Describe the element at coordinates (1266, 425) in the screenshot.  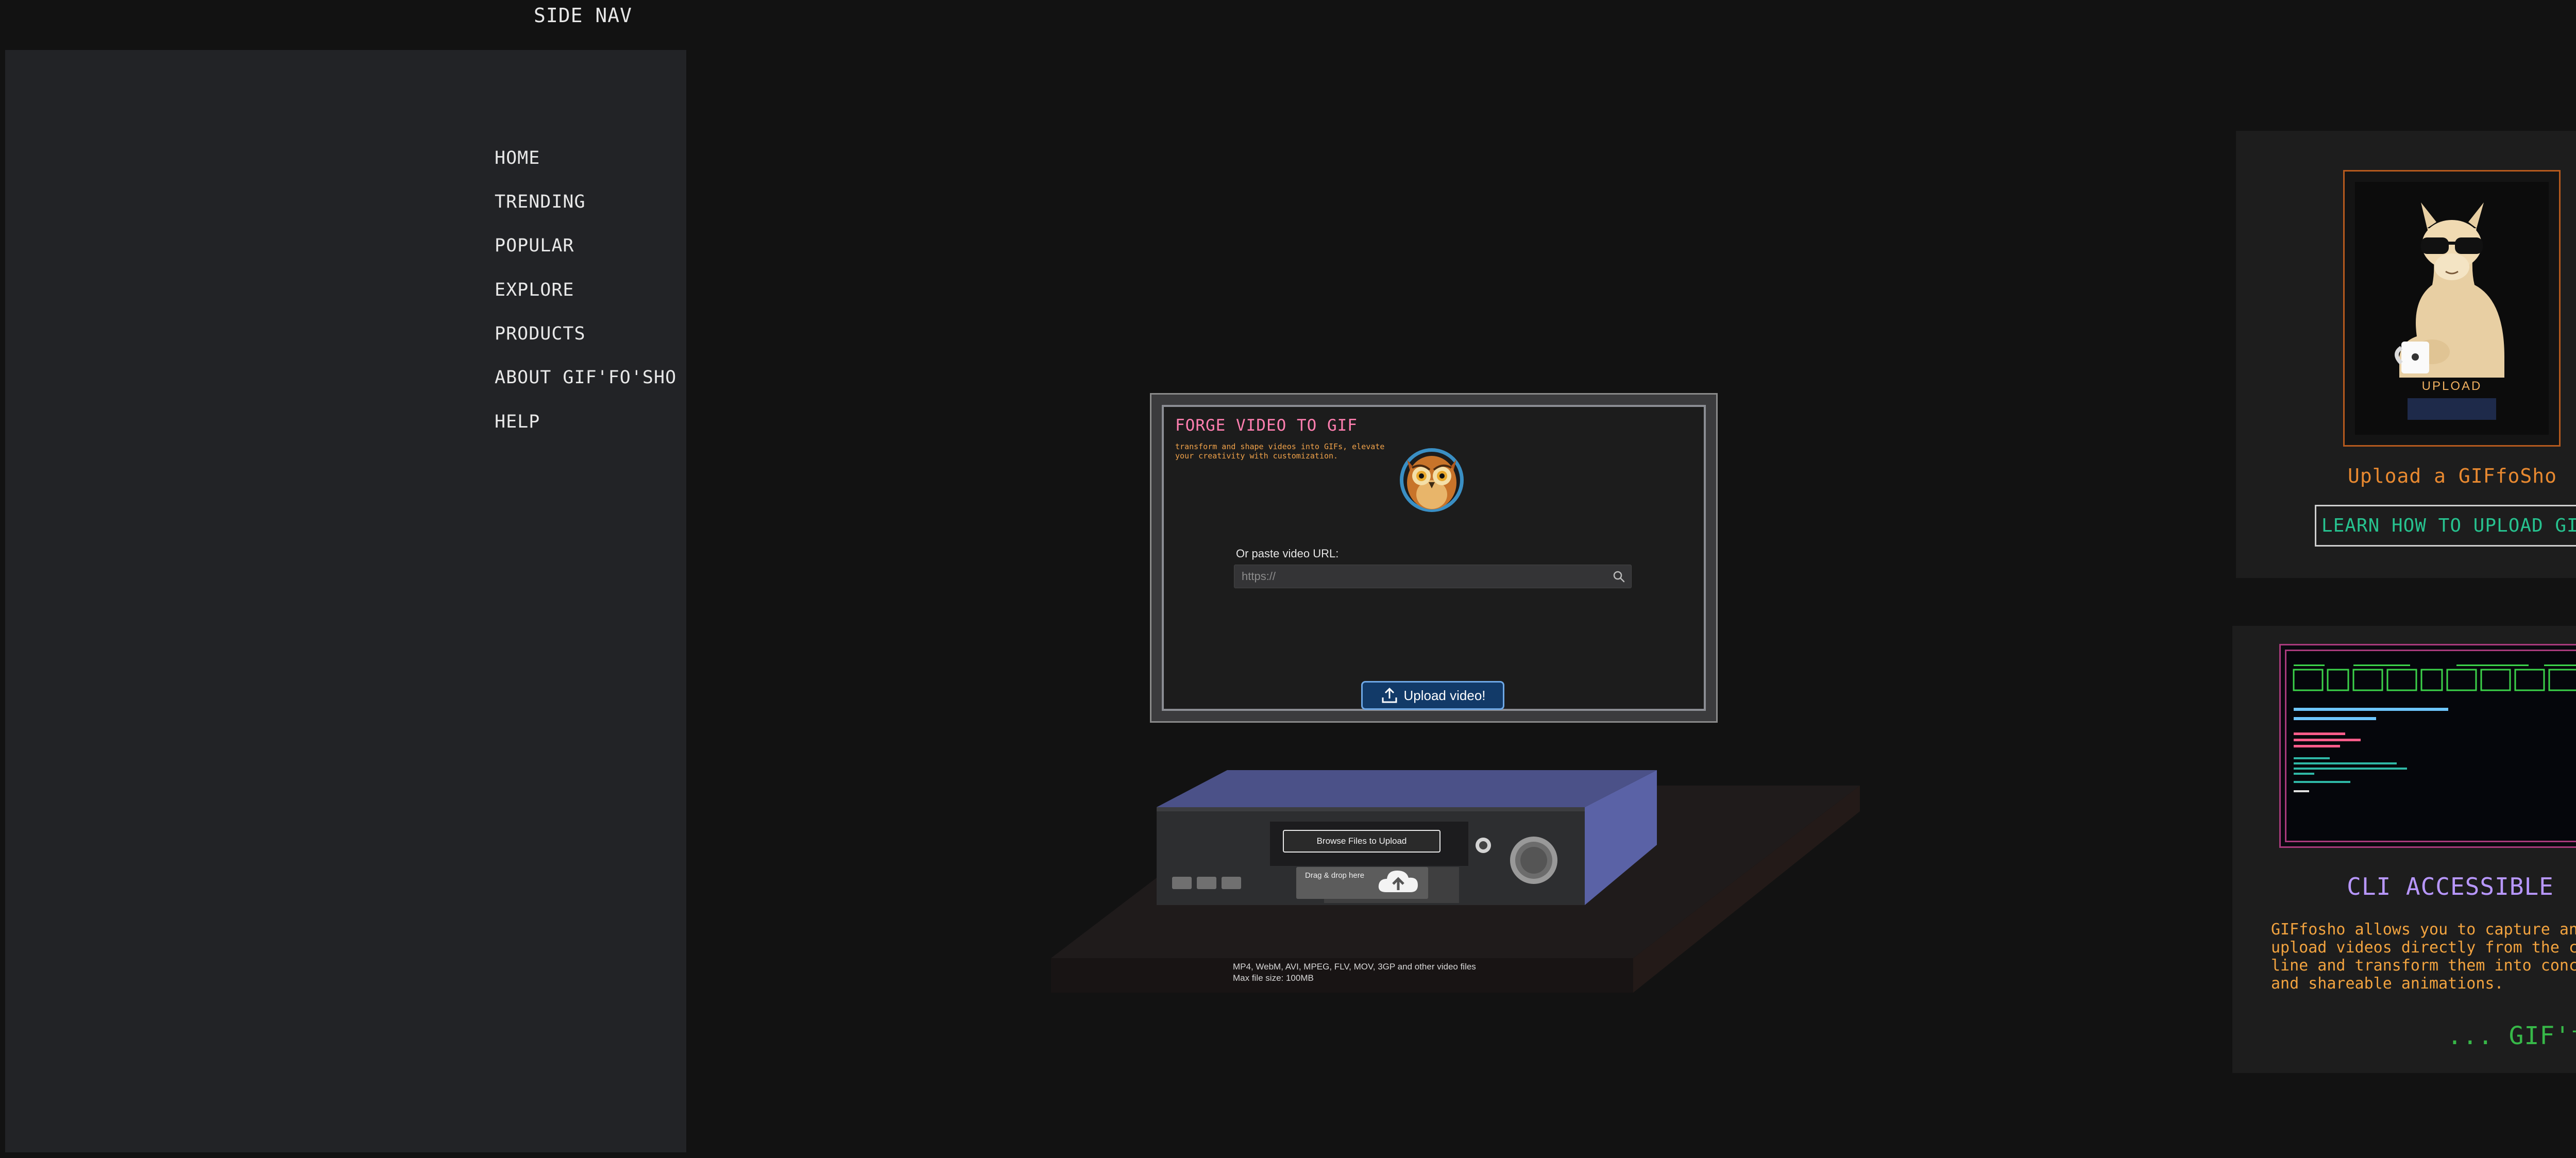
I see `forge-title: FORGE VIDEO TO GIF` at that location.